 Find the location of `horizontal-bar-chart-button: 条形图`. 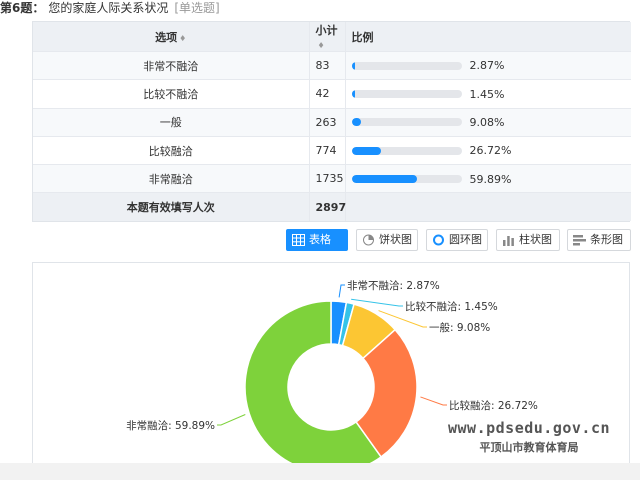

horizontal-bar-chart-button: 条形图 is located at coordinates (599, 240).